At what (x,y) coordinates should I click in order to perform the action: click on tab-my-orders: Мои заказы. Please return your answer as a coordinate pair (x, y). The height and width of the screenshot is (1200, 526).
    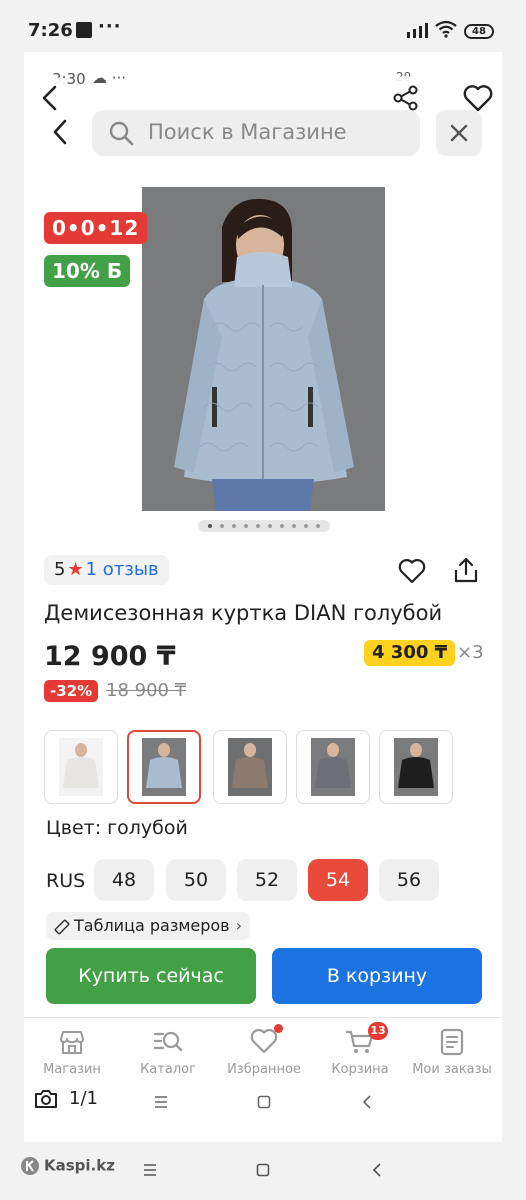
    Looking at the image, I should click on (452, 1050).